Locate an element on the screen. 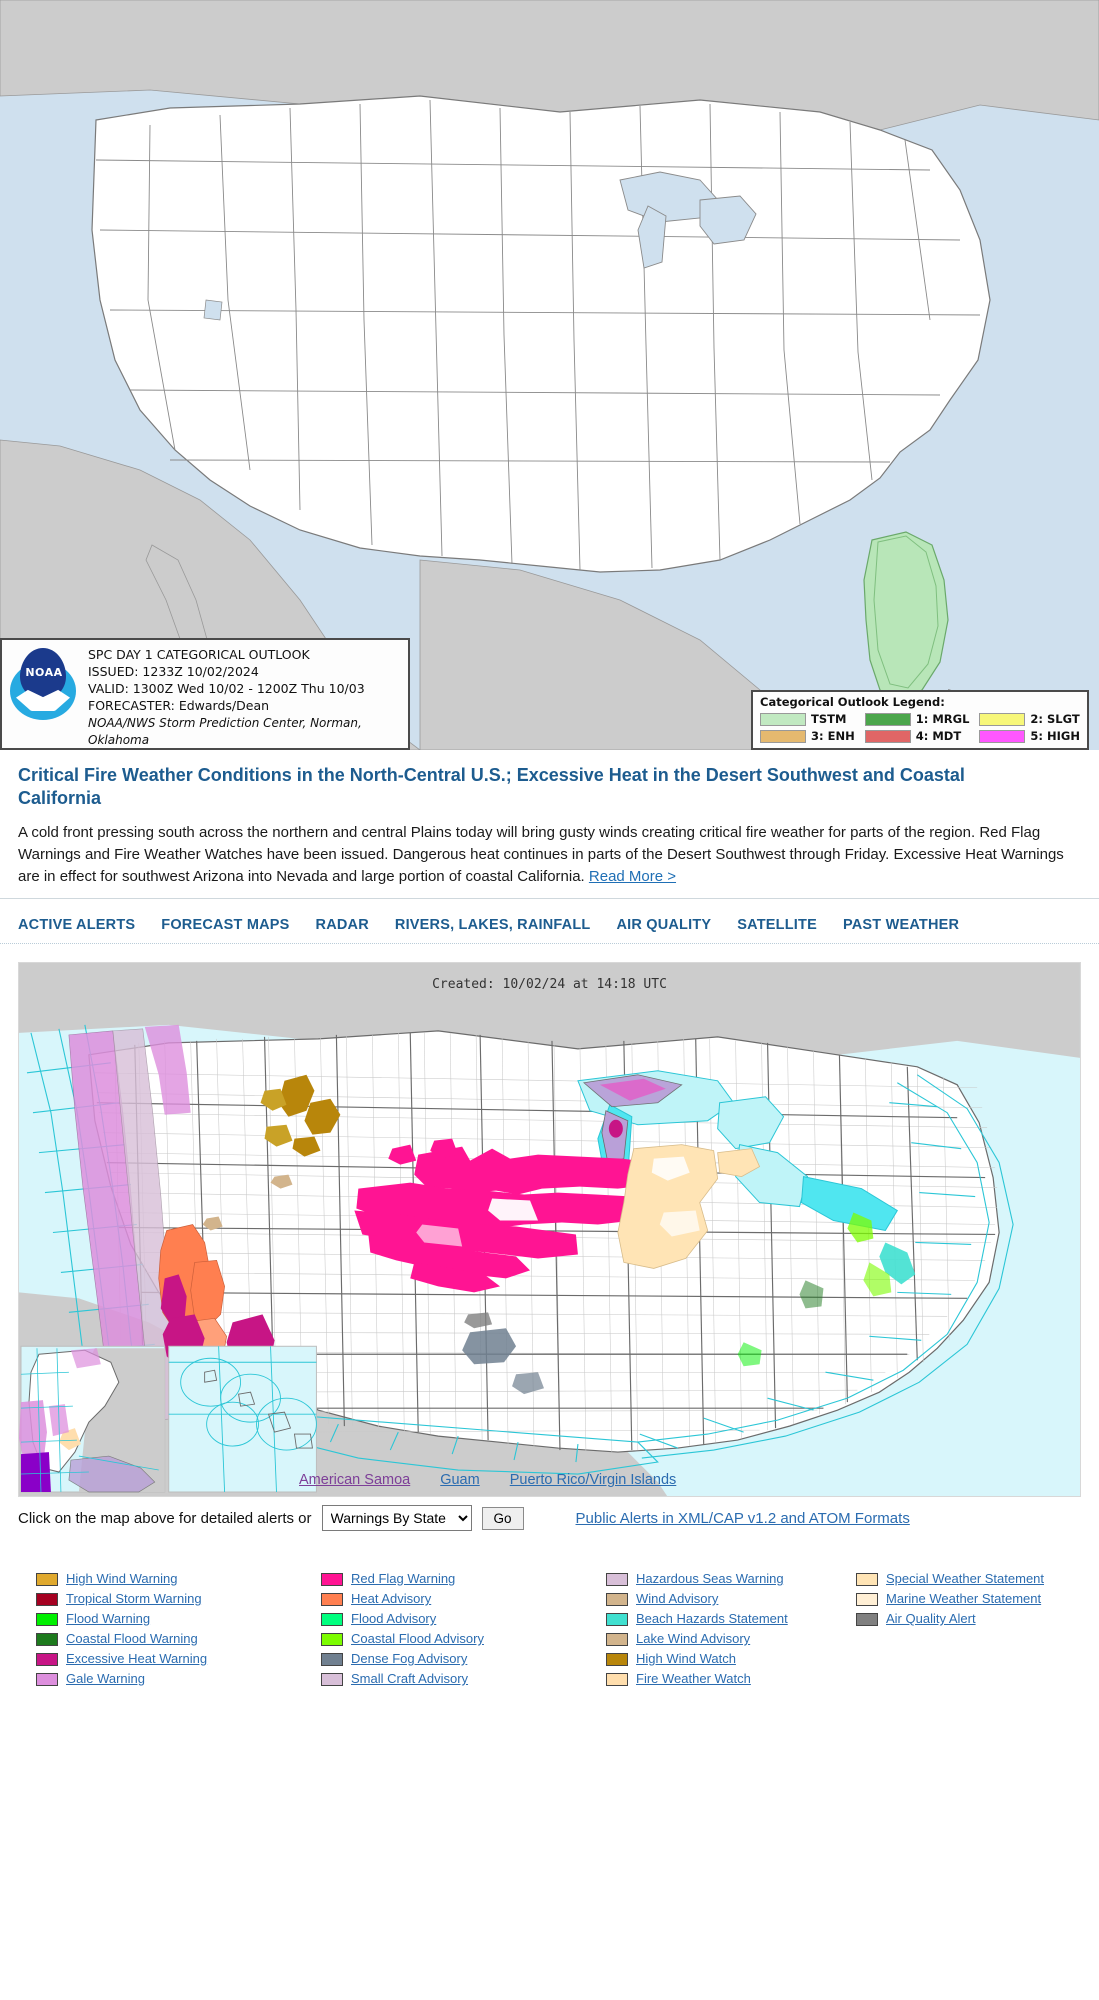 The height and width of the screenshot is (2000, 1099). legend-link-wind-advisory: Wind Advisory is located at coordinates (677, 1599).